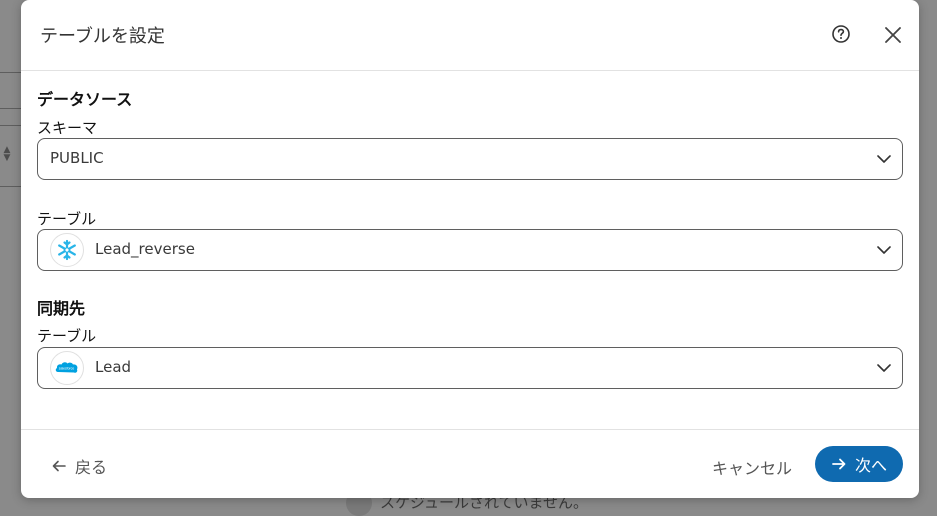  What do you see at coordinates (67, 336) in the screenshot?
I see `destination-table-label: テーブル` at bounding box center [67, 336].